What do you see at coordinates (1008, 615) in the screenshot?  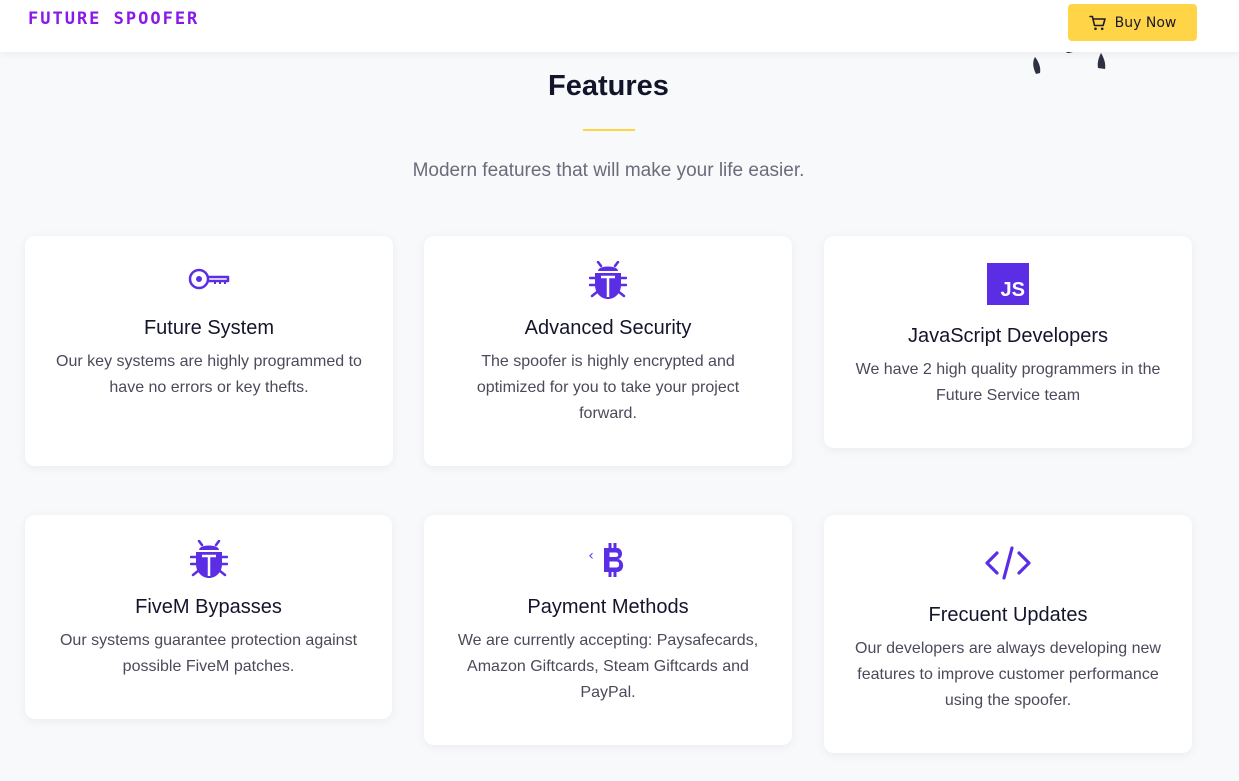 I see `feature-title: Frecuent Updates` at bounding box center [1008, 615].